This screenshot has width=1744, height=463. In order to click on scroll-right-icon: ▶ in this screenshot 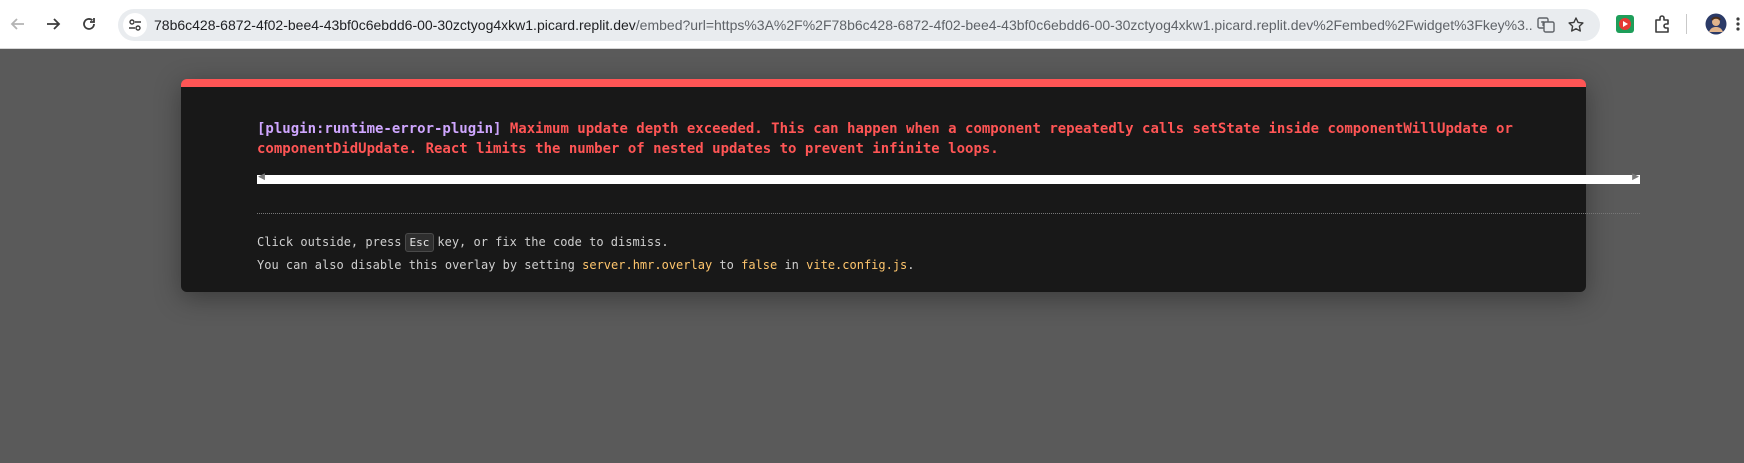, I will do `click(1635, 177)`.